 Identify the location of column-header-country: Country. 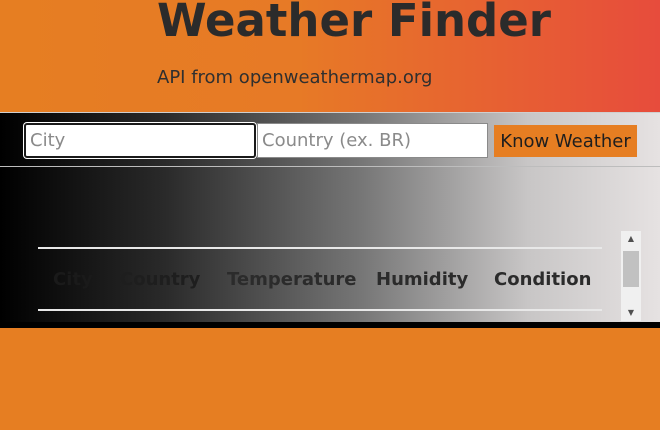
(160, 279).